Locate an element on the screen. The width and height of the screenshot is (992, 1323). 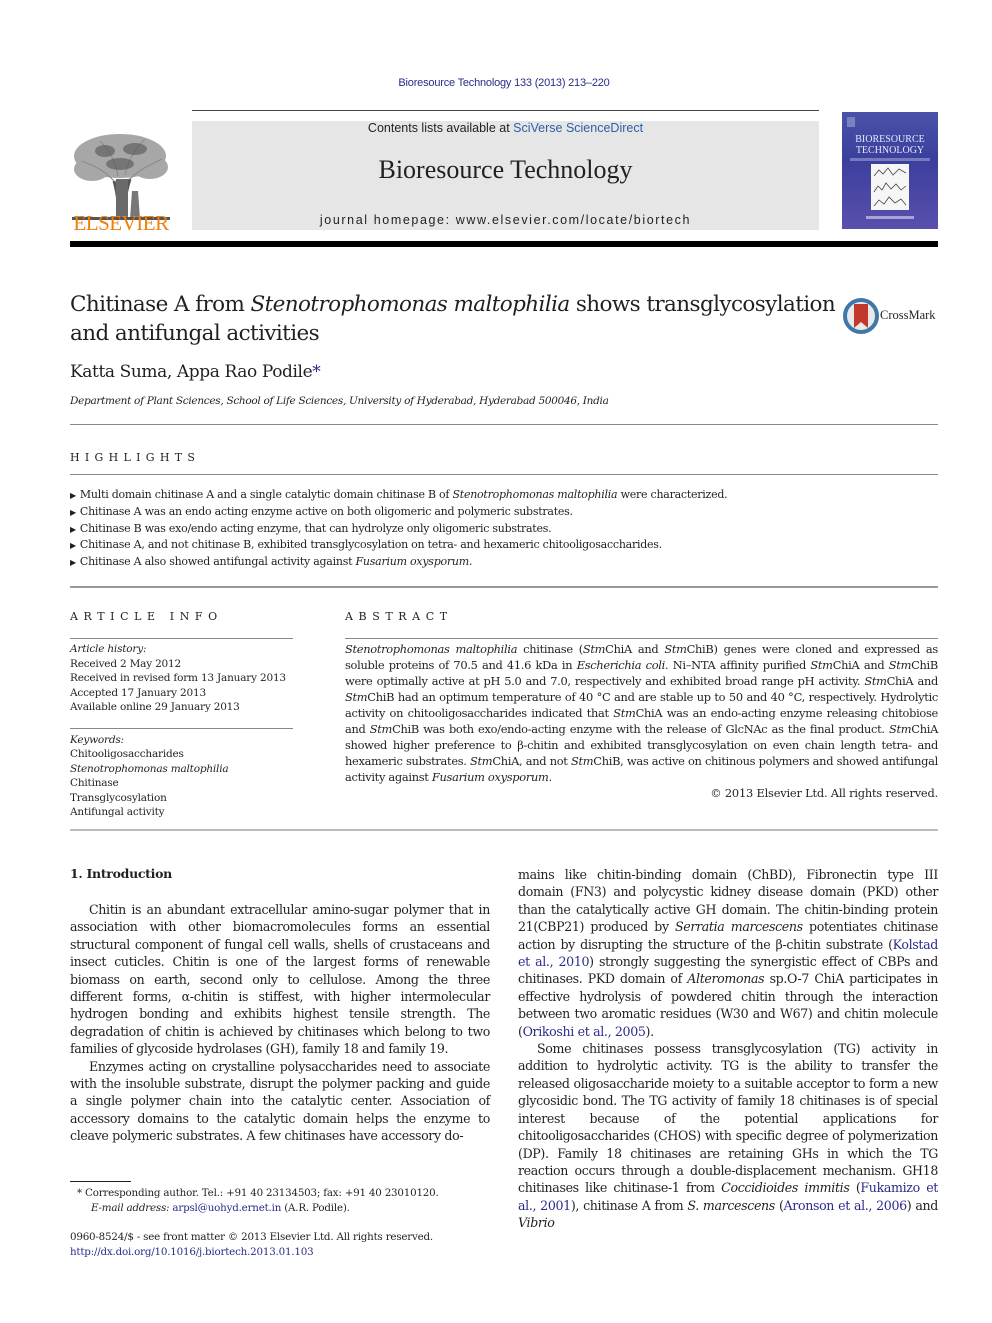
cover-publisher-icon is located at coordinates (851, 122).